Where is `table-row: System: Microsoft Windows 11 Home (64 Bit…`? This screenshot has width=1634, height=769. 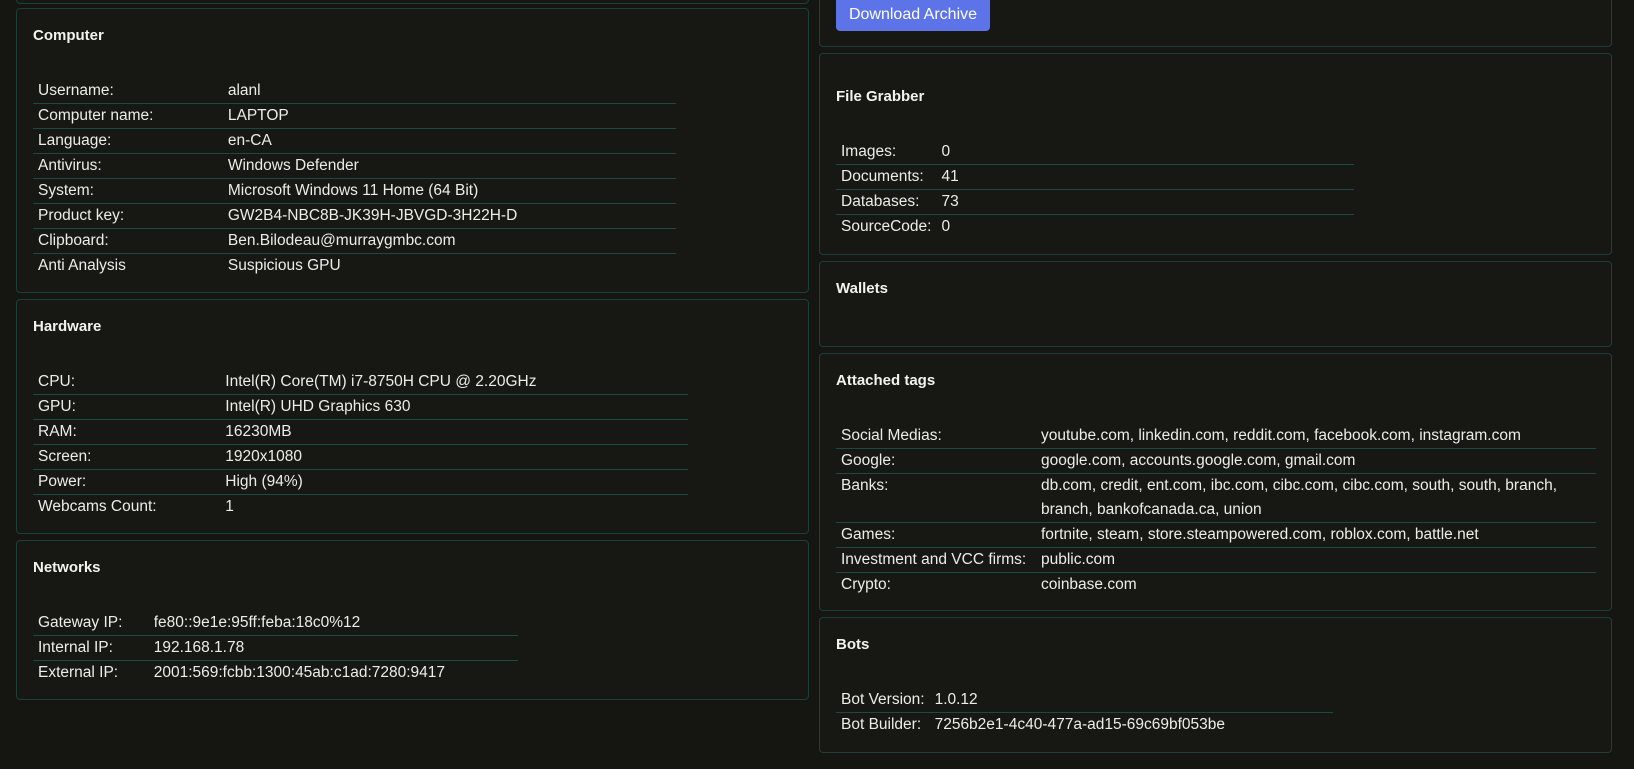
table-row: System: Microsoft Windows 11 Home (64 Bit… is located at coordinates (354, 191).